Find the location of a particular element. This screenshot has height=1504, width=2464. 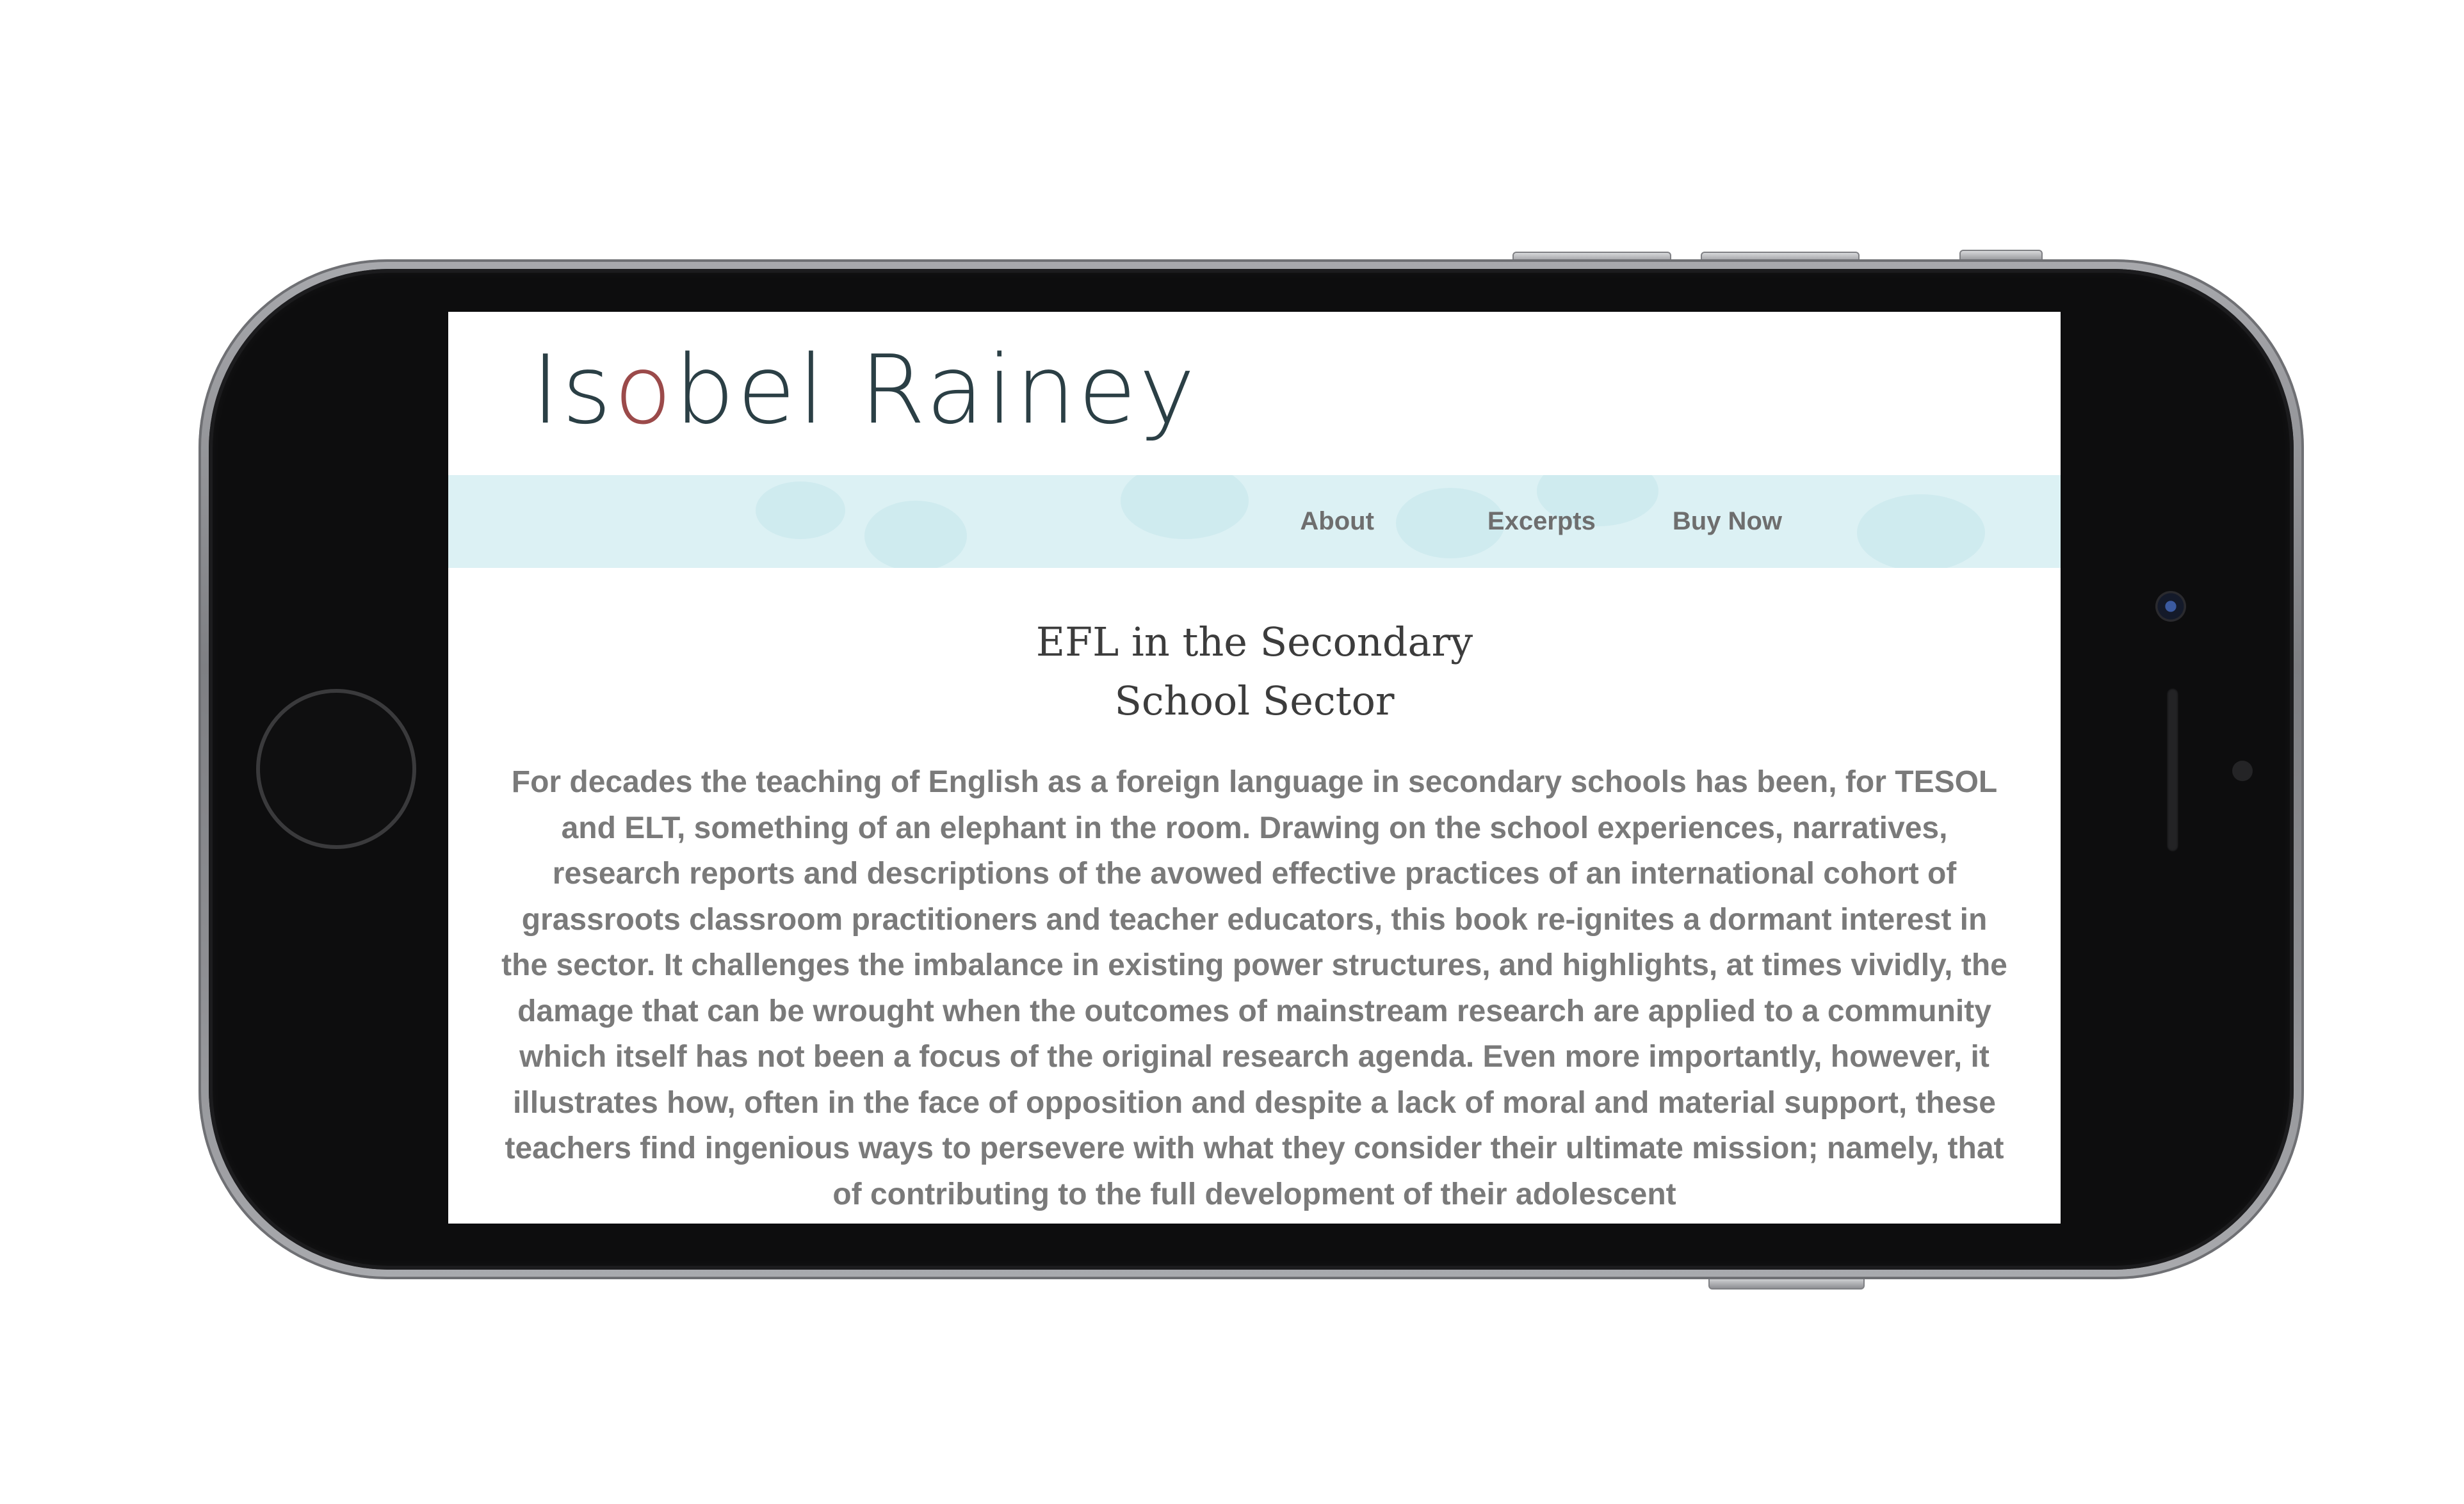

home-button-icon is located at coordinates (336, 769).